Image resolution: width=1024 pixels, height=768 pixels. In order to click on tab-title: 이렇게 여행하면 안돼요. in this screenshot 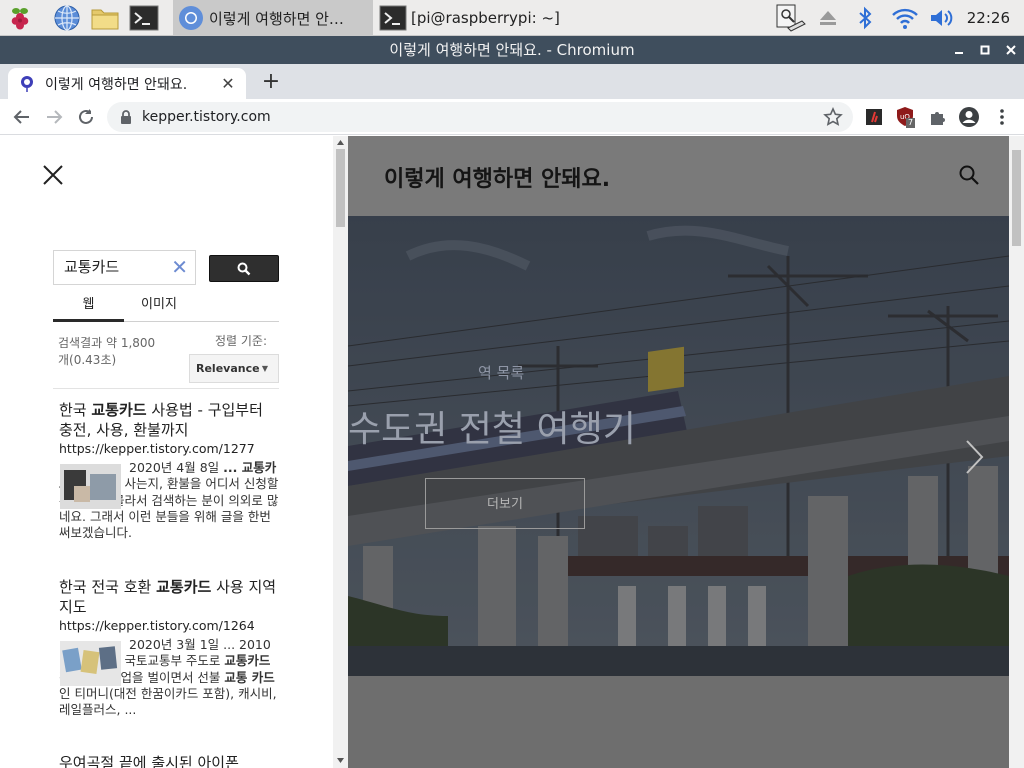, I will do `click(116, 84)`.